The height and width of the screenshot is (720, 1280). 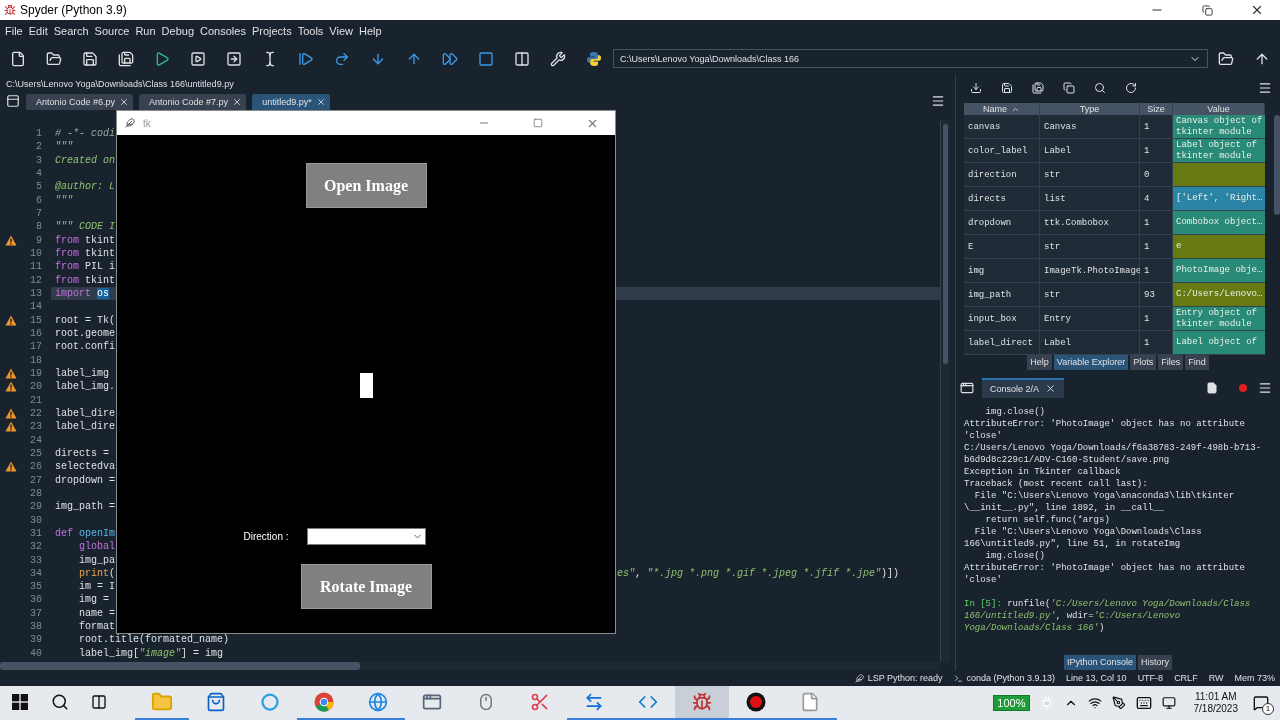 I want to click on console-tab: Console 2/A, so click(x=1023, y=387).